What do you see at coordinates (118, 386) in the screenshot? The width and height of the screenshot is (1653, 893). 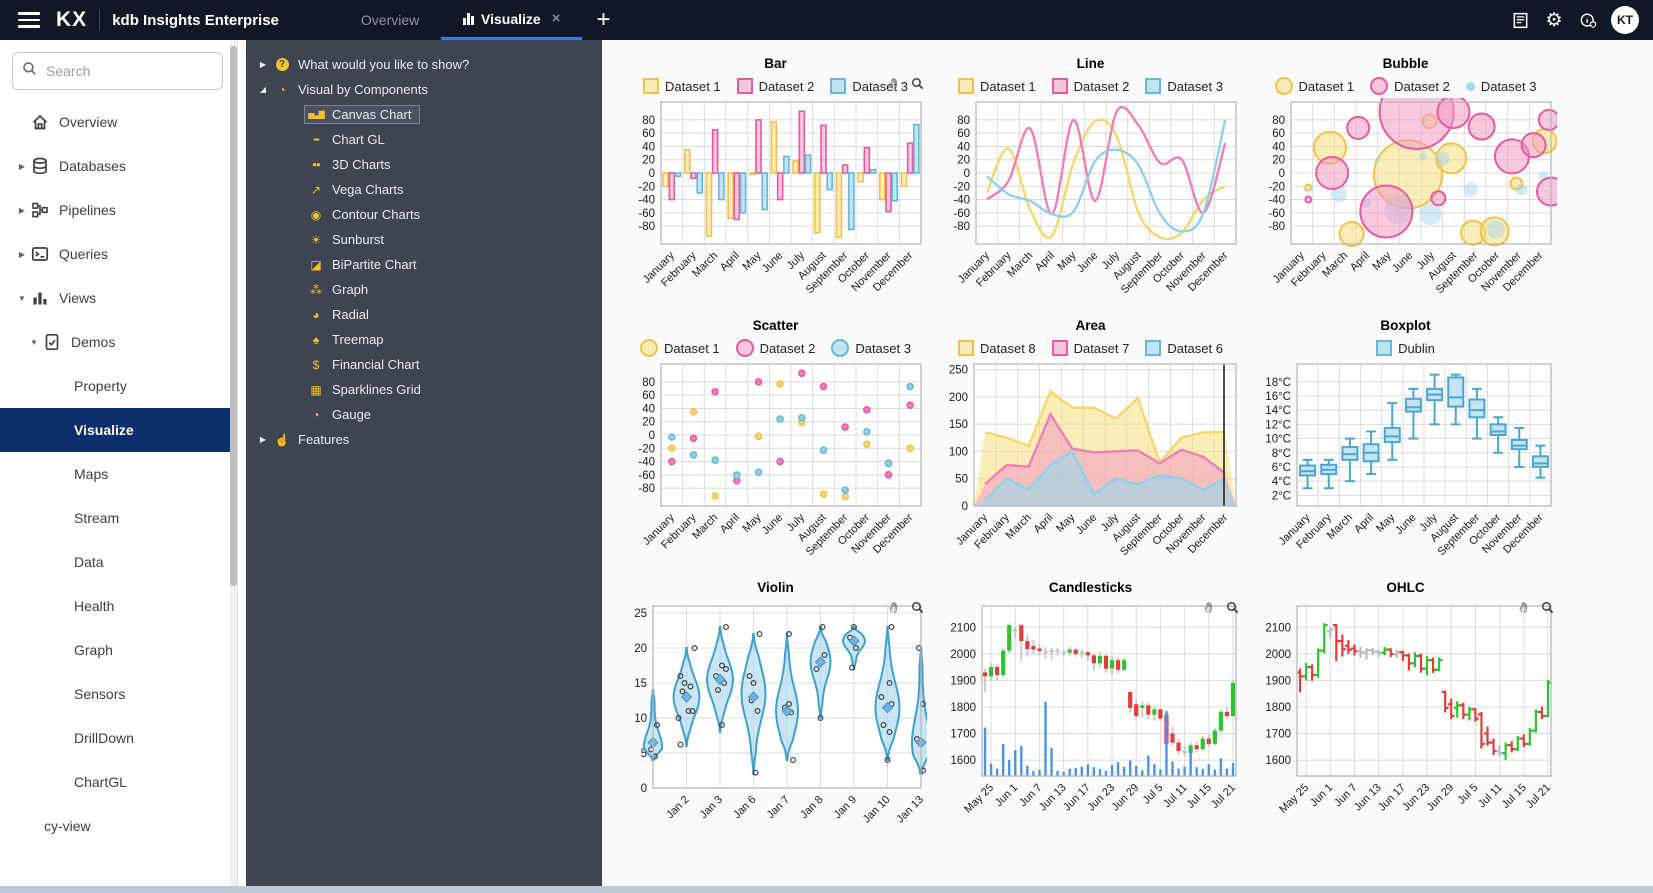 I see `sidebar-item-property: Property` at bounding box center [118, 386].